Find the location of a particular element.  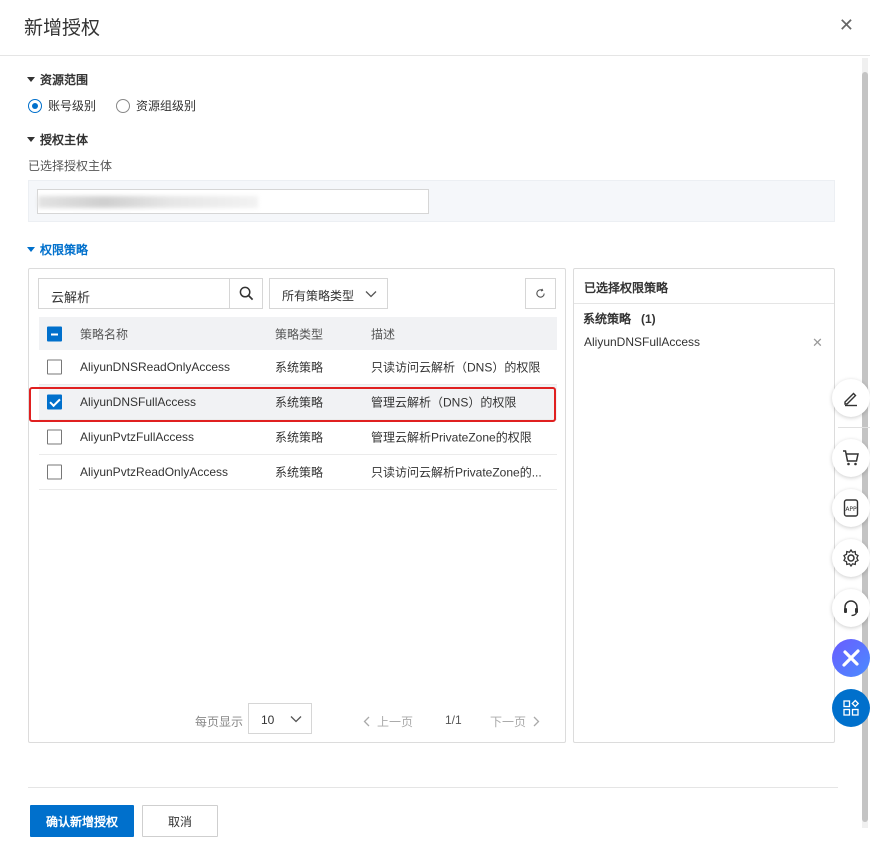

search-button is located at coordinates (245, 293).